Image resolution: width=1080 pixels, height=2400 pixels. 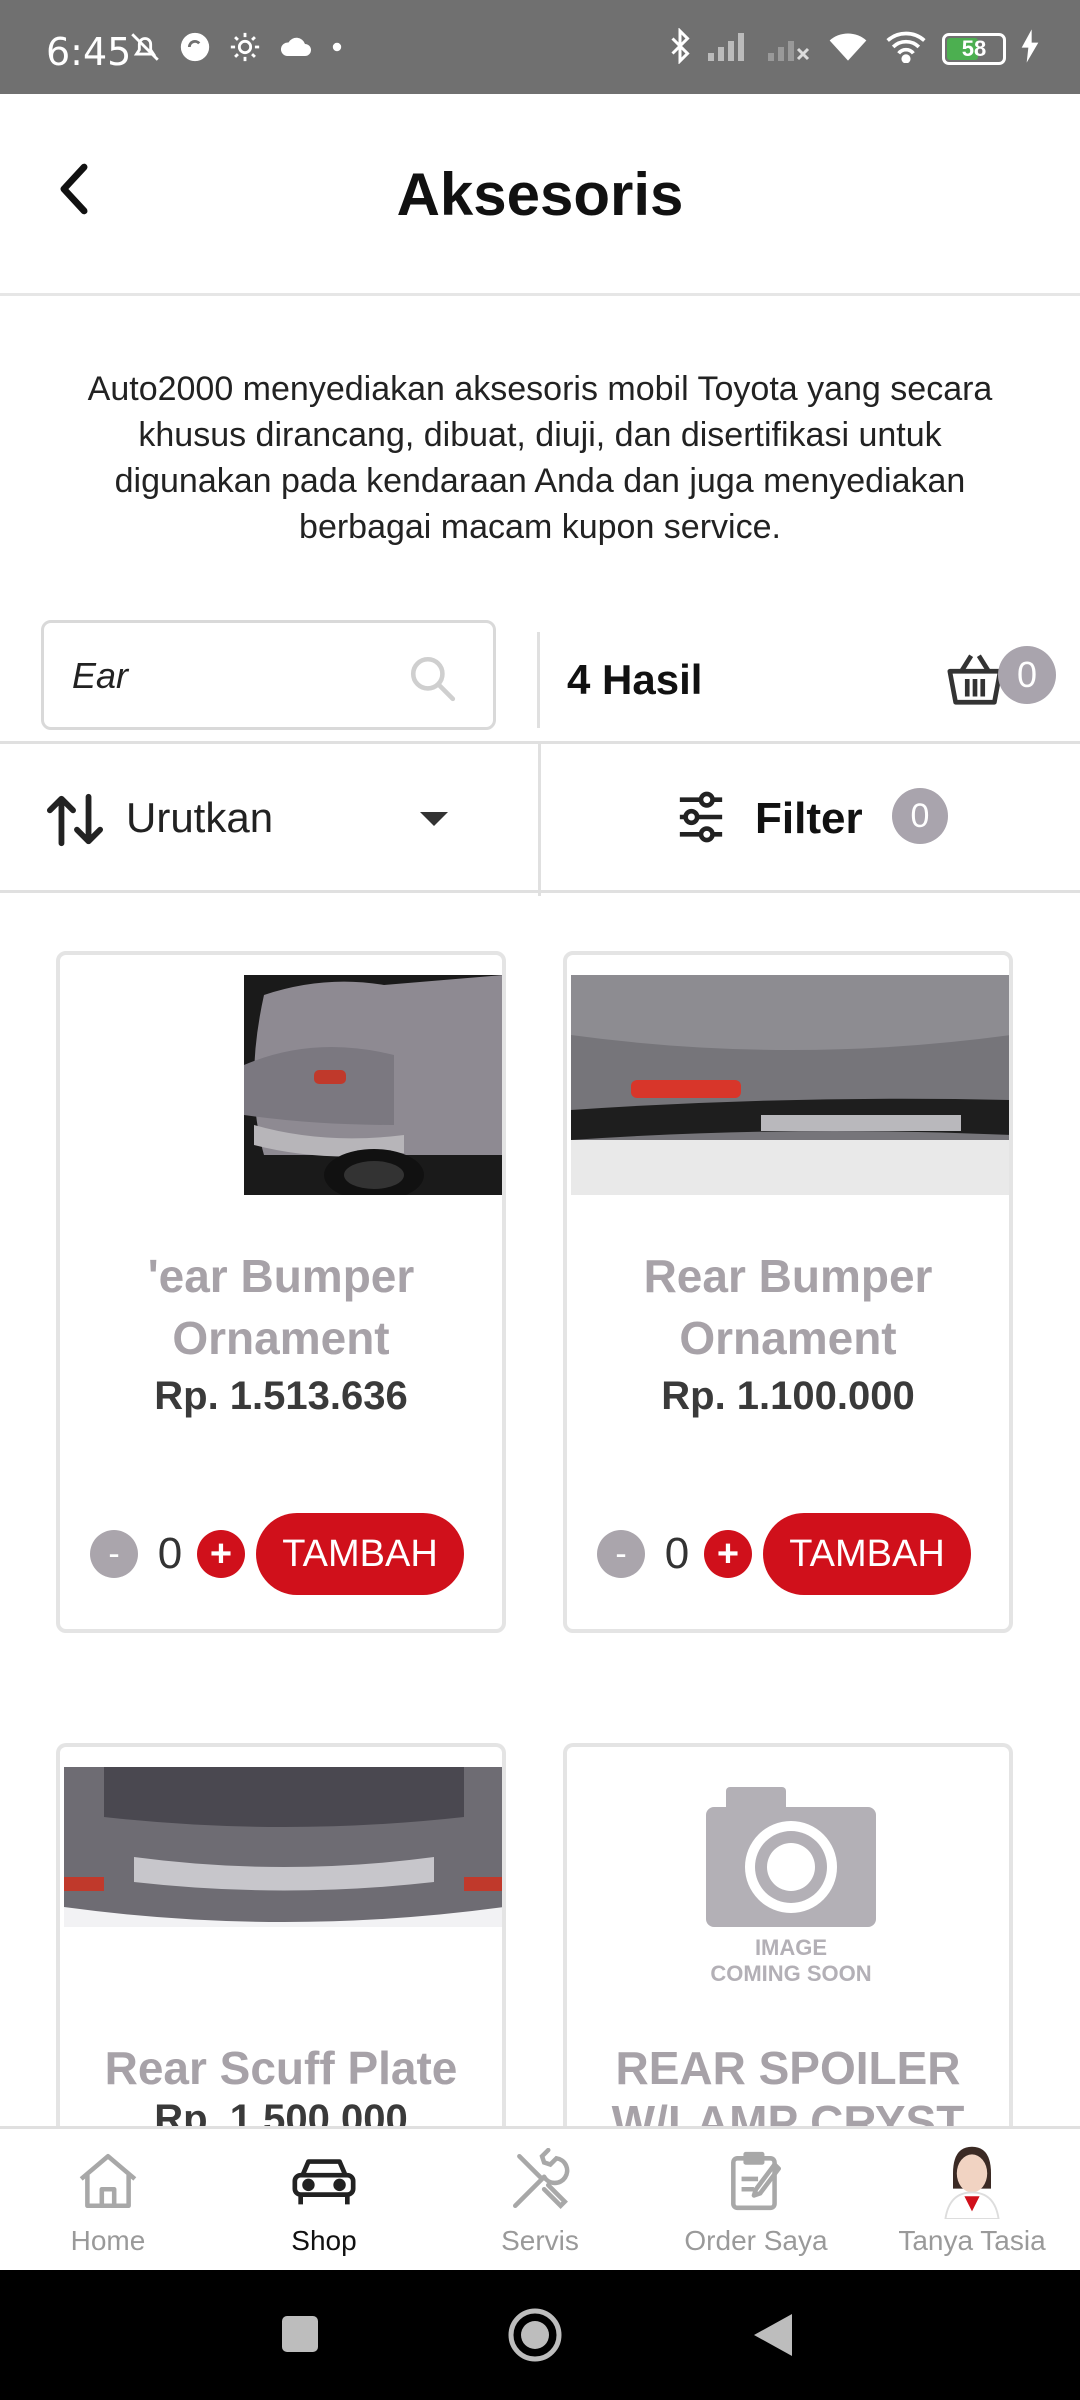 What do you see at coordinates (756, 2181) in the screenshot?
I see `order-icon` at bounding box center [756, 2181].